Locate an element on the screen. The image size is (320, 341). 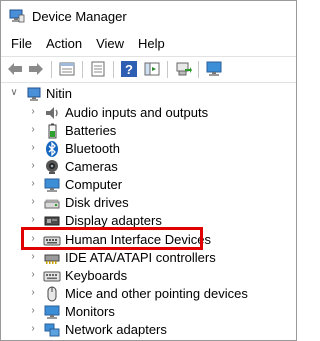
tree-item-bluetooth: › Bluetooth is located at coordinates (148, 149).